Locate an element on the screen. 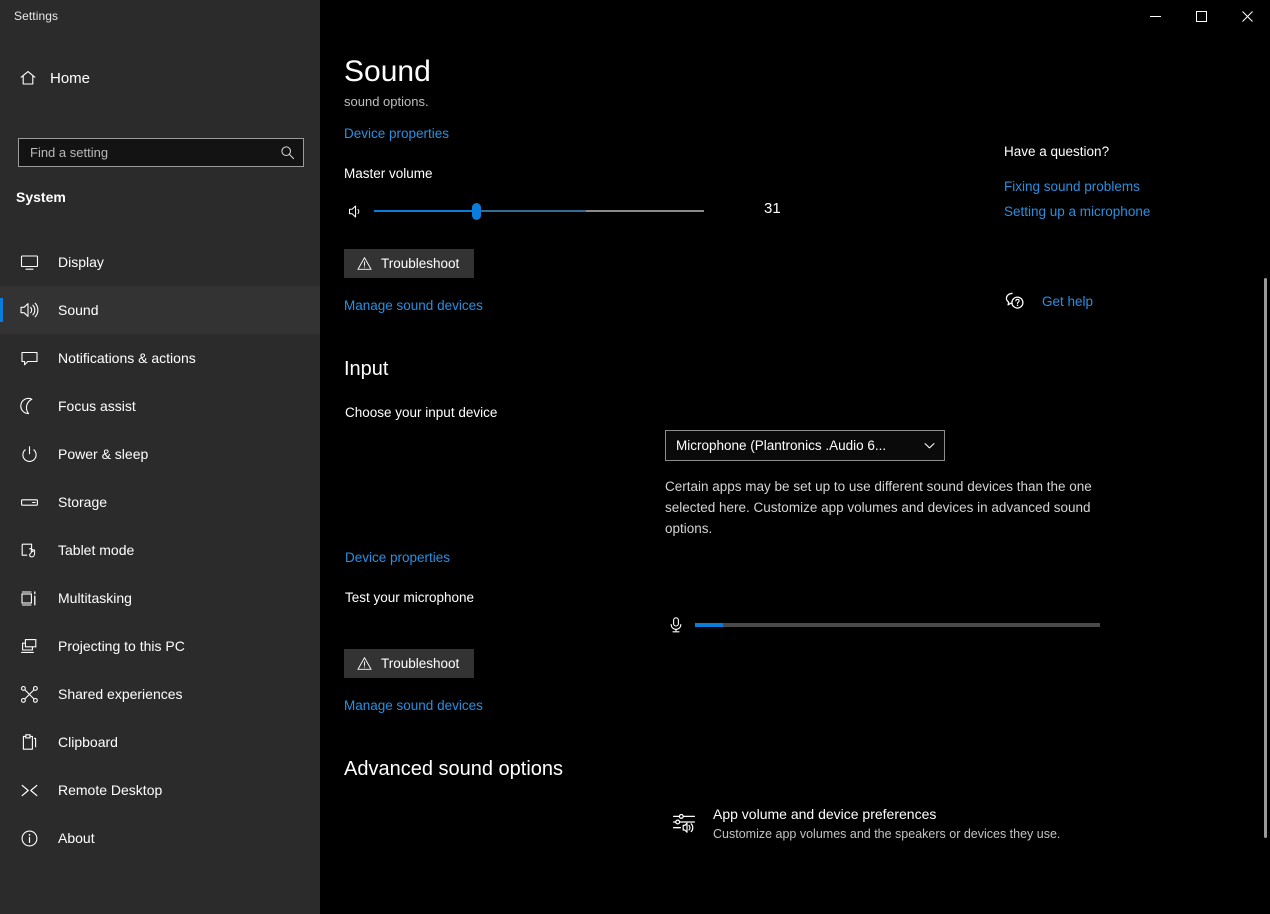 The width and height of the screenshot is (1270, 914). input-troubleshoot-label: Troubleshoot is located at coordinates (420, 663).